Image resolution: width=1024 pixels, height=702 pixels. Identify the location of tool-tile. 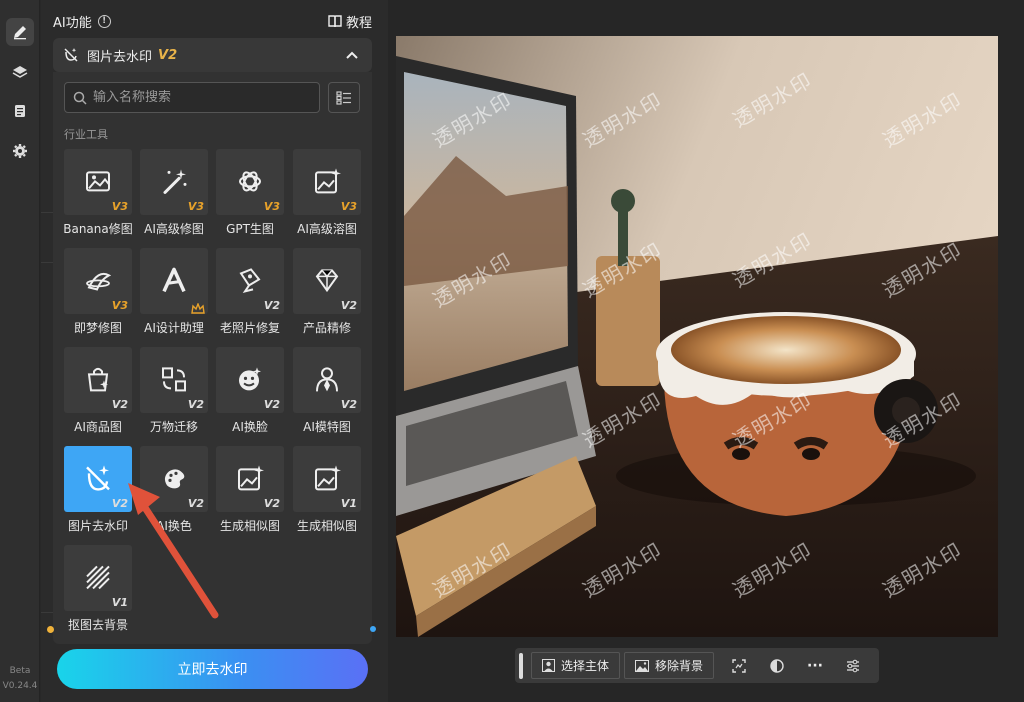
(174, 281).